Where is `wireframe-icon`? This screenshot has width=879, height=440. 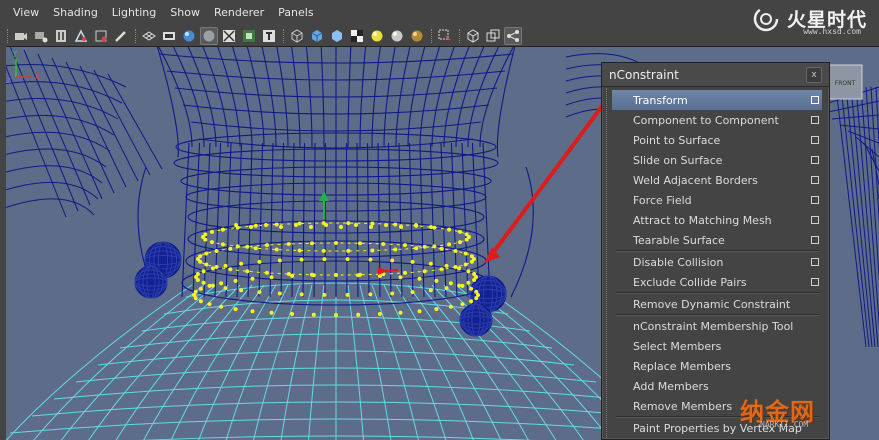 wireframe-icon is located at coordinates (297, 36).